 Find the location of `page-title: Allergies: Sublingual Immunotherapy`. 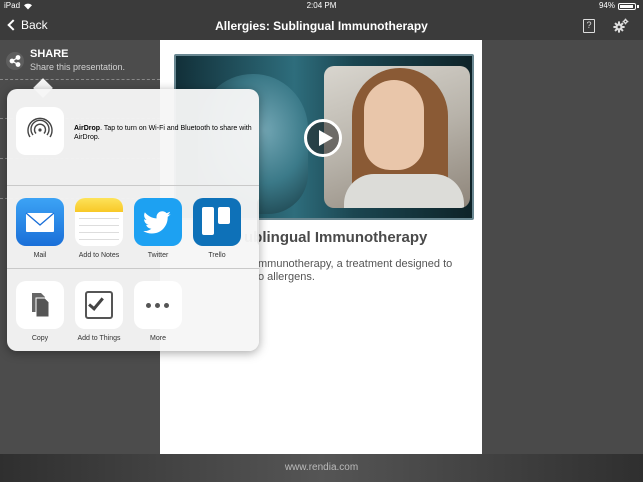

page-title: Allergies: Sublingual Immunotherapy is located at coordinates (321, 26).